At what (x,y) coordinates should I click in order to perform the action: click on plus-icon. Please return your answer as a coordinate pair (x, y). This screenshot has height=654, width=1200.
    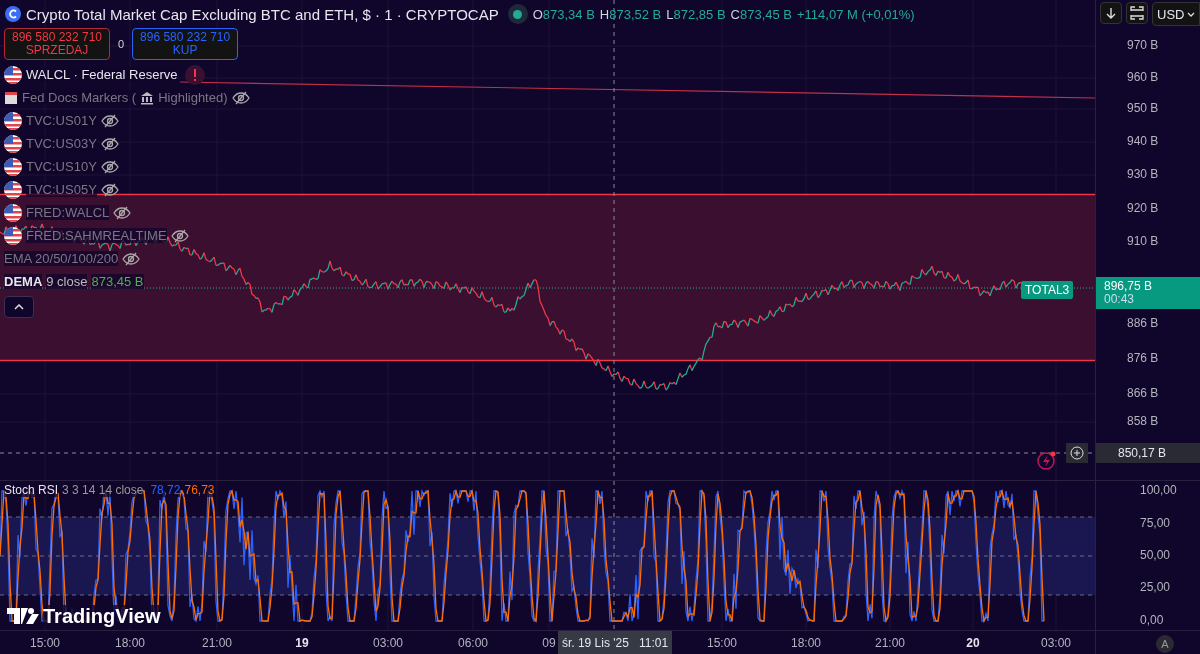
    Looking at the image, I should click on (1077, 453).